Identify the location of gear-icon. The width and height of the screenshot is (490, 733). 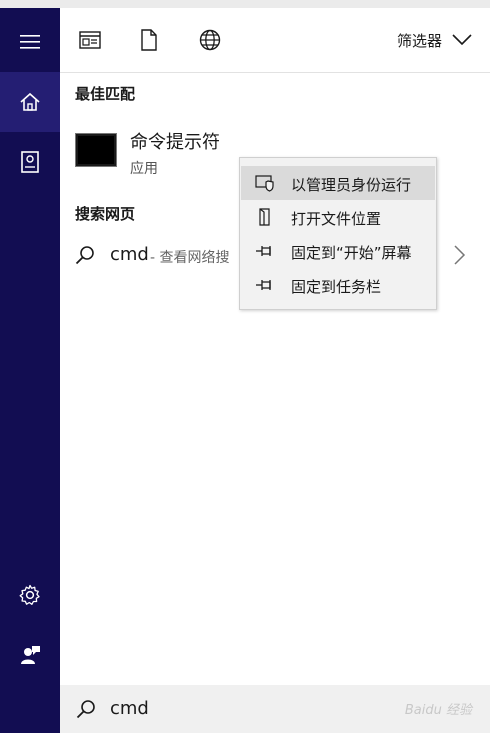
(29, 594).